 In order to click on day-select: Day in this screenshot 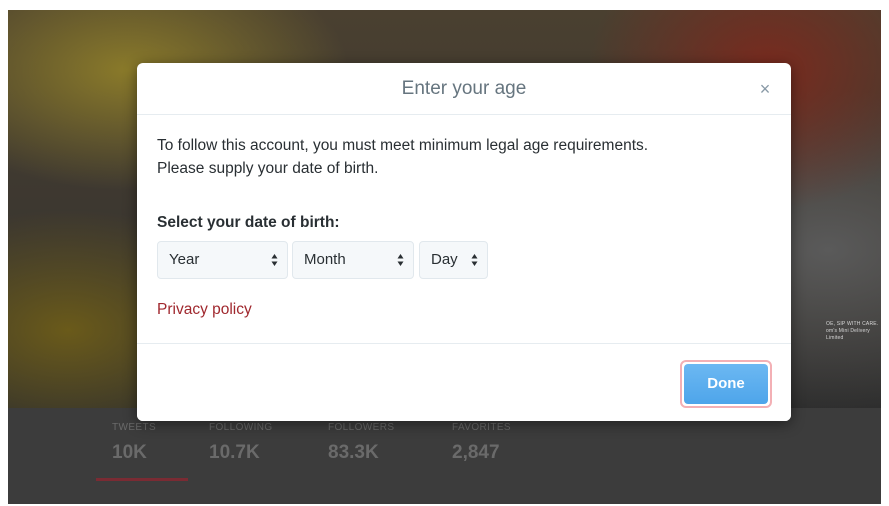, I will do `click(453, 260)`.